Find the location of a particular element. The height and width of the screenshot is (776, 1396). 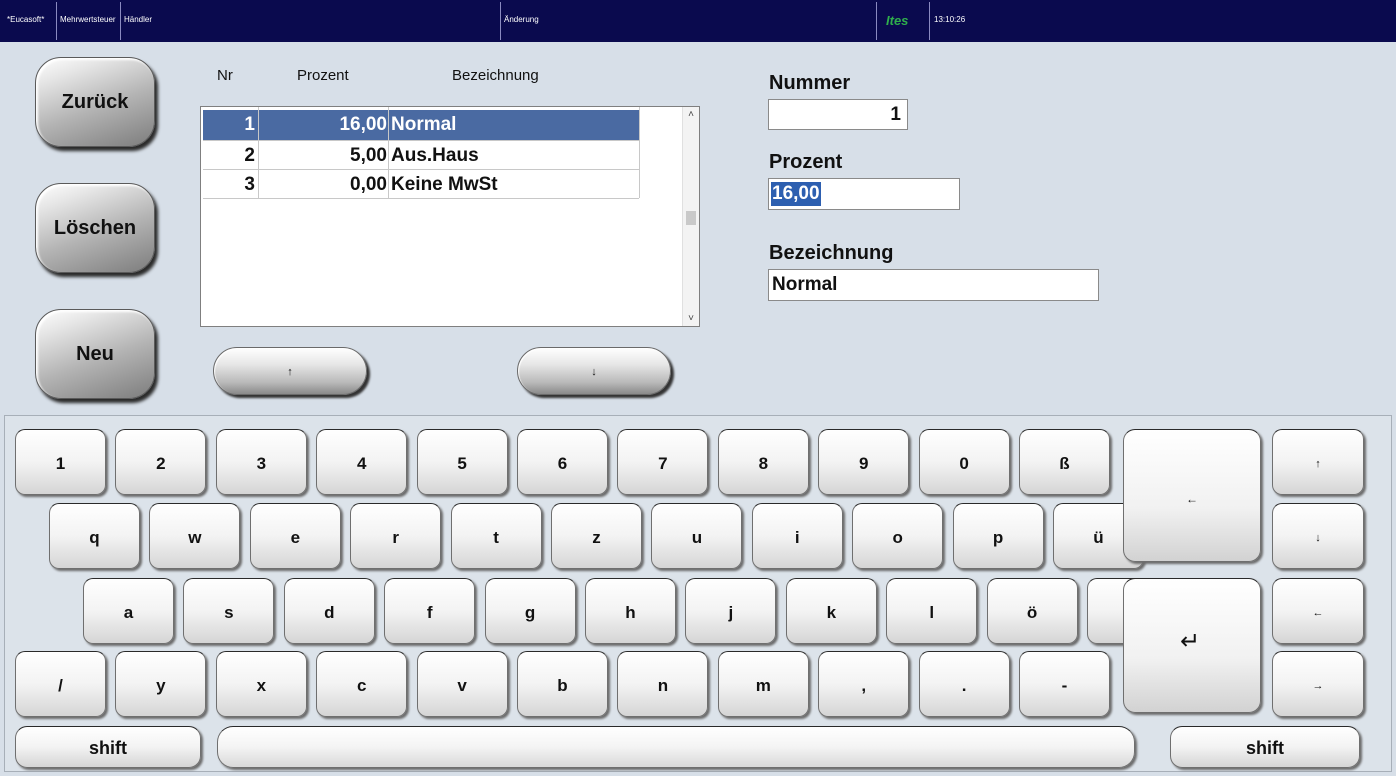

key-row1-0: 1 is located at coordinates (60, 462).